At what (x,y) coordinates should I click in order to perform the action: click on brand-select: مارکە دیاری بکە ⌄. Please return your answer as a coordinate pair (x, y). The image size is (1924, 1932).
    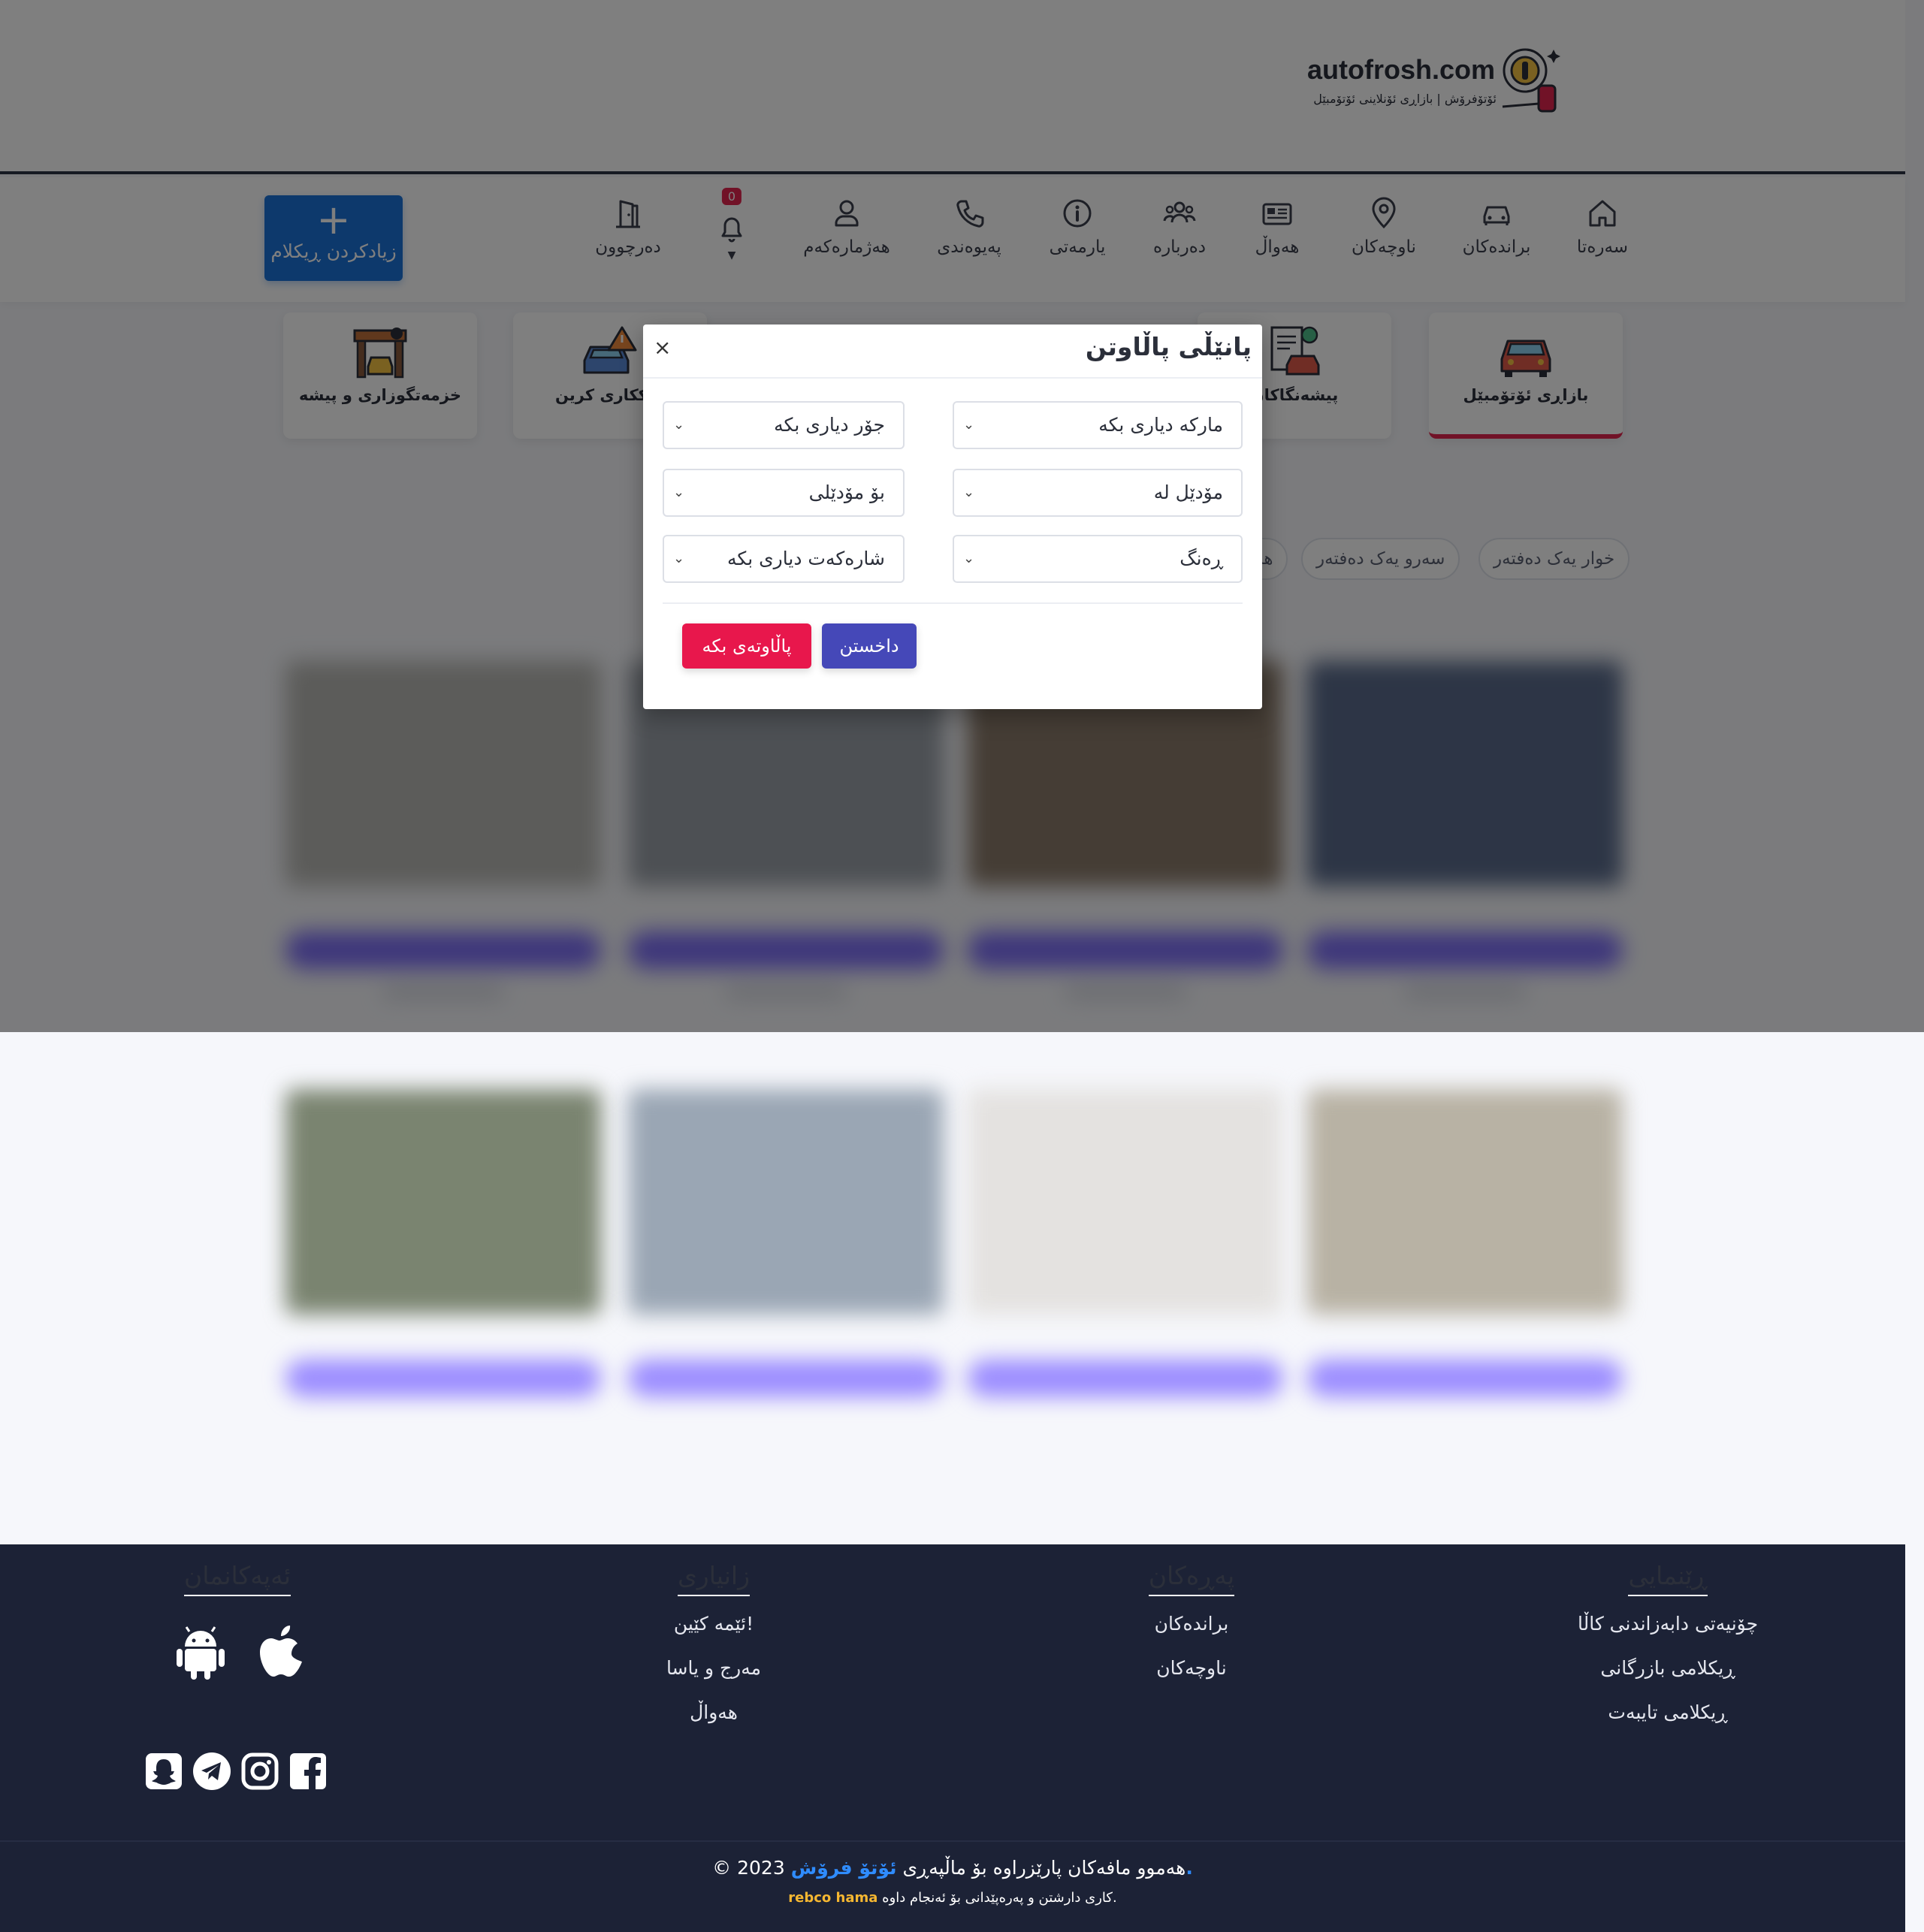
    Looking at the image, I should click on (1098, 425).